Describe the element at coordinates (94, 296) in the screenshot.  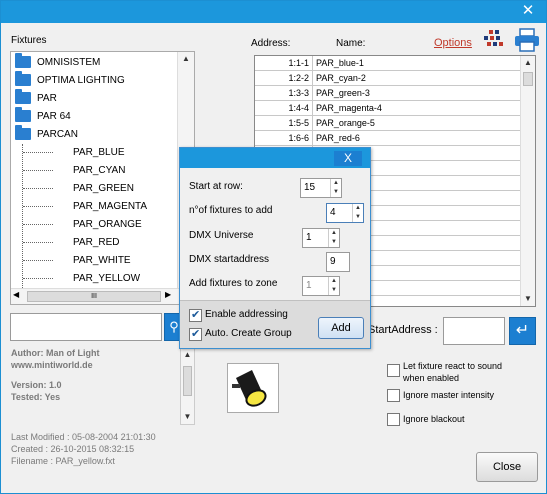
I see `hscroll-thumb: III` at that location.